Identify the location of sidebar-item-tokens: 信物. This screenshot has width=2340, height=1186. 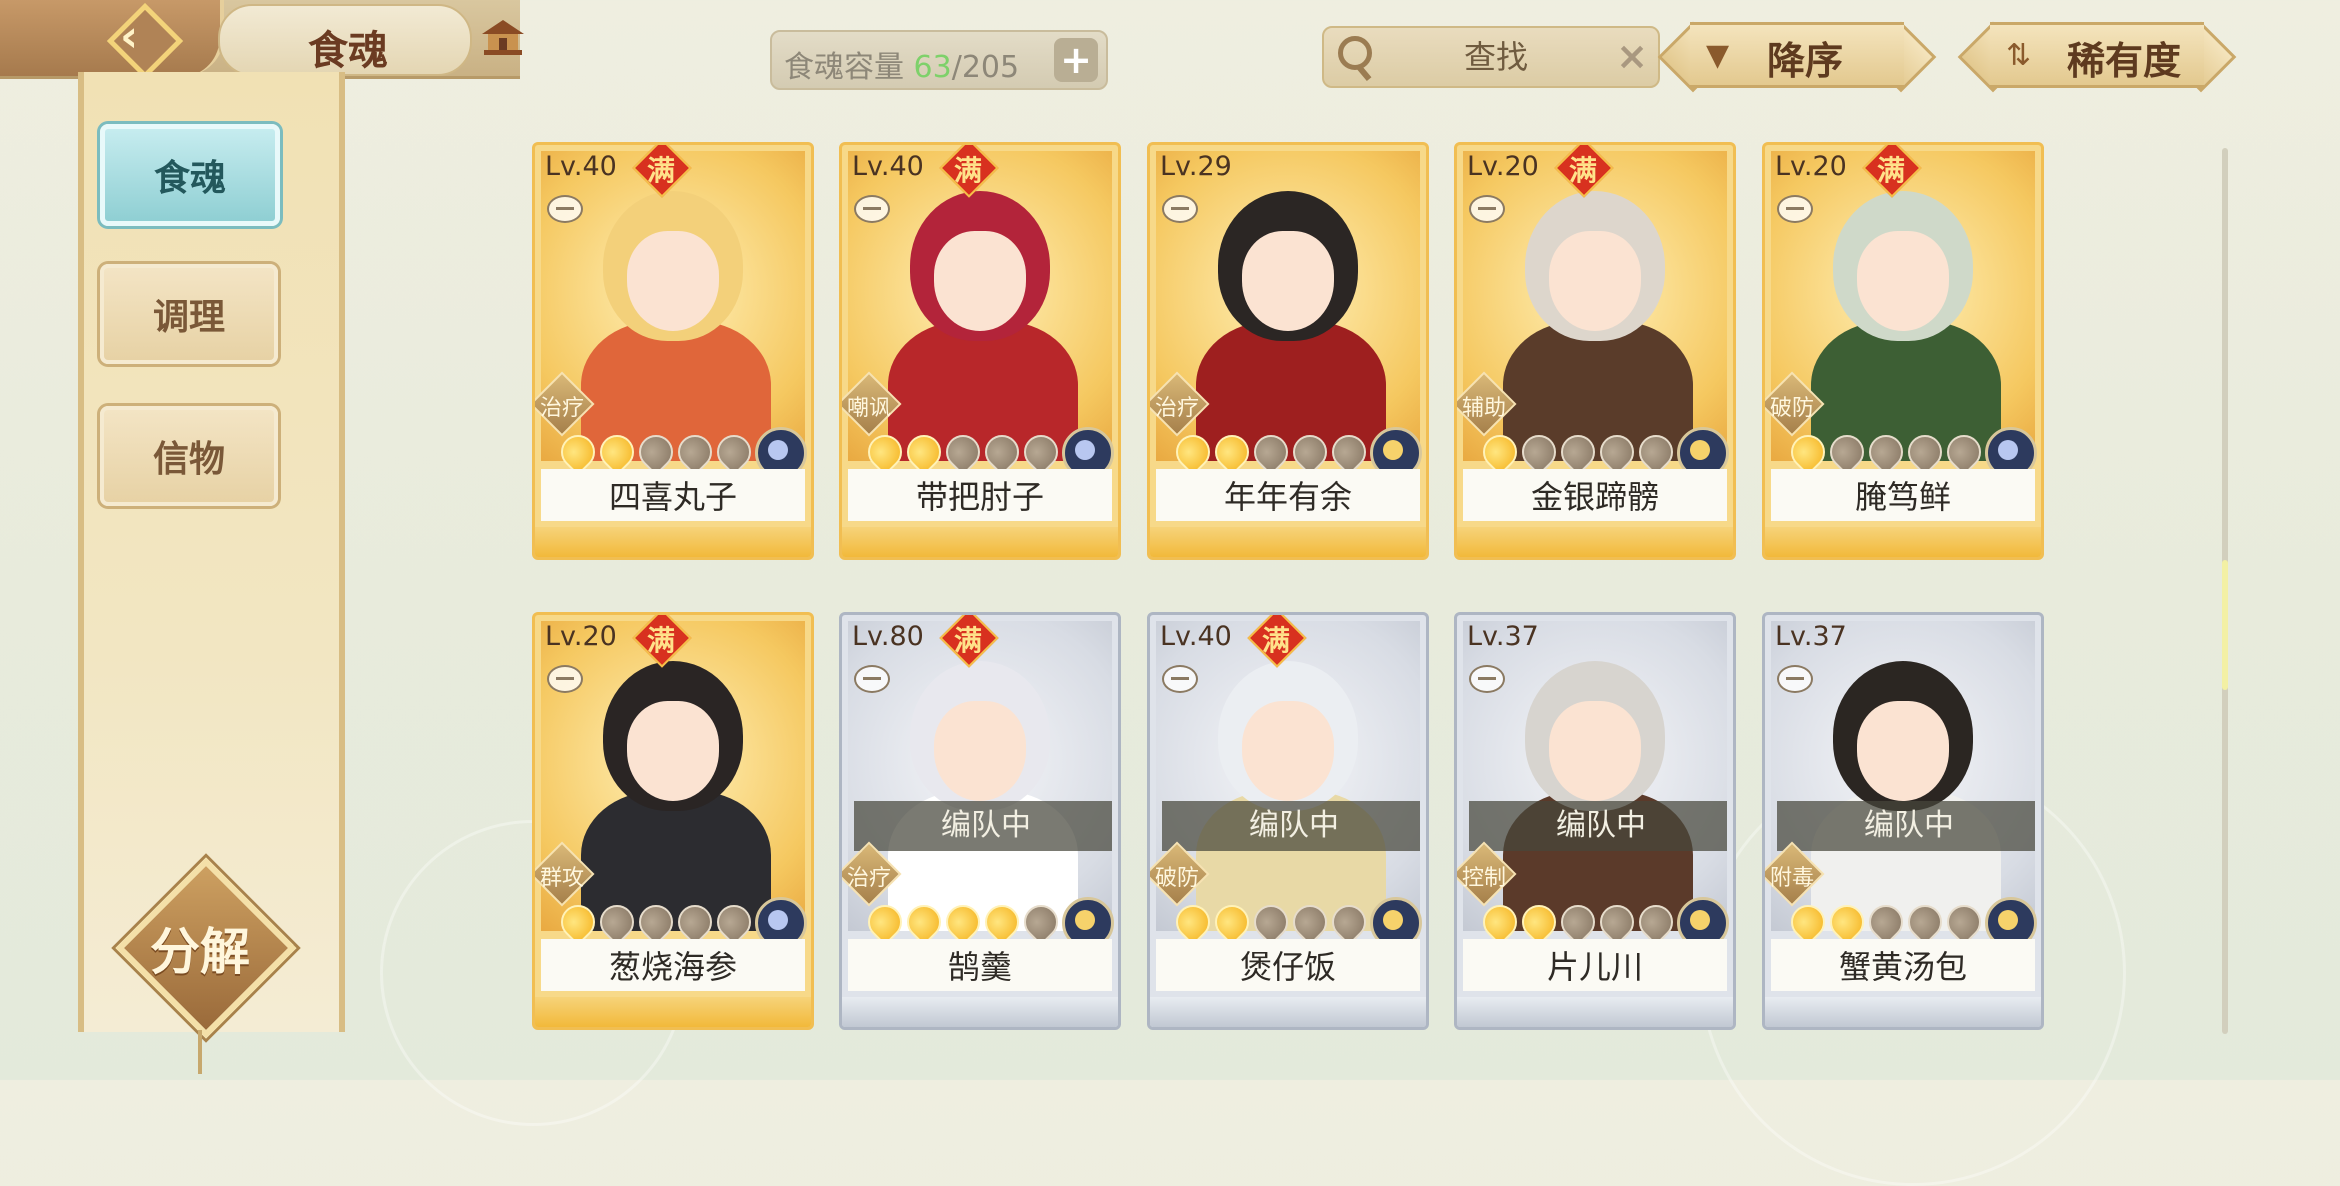
(189, 456).